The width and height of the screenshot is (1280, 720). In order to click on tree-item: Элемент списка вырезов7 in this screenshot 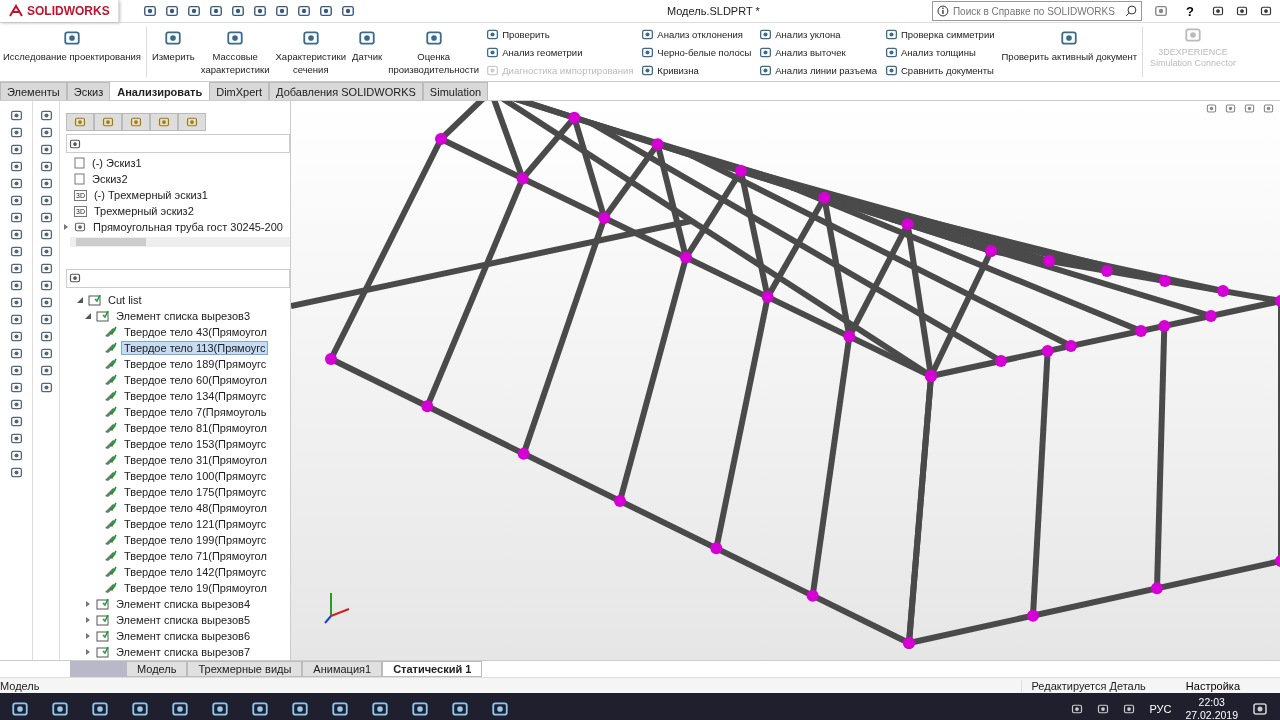, I will do `click(183, 652)`.